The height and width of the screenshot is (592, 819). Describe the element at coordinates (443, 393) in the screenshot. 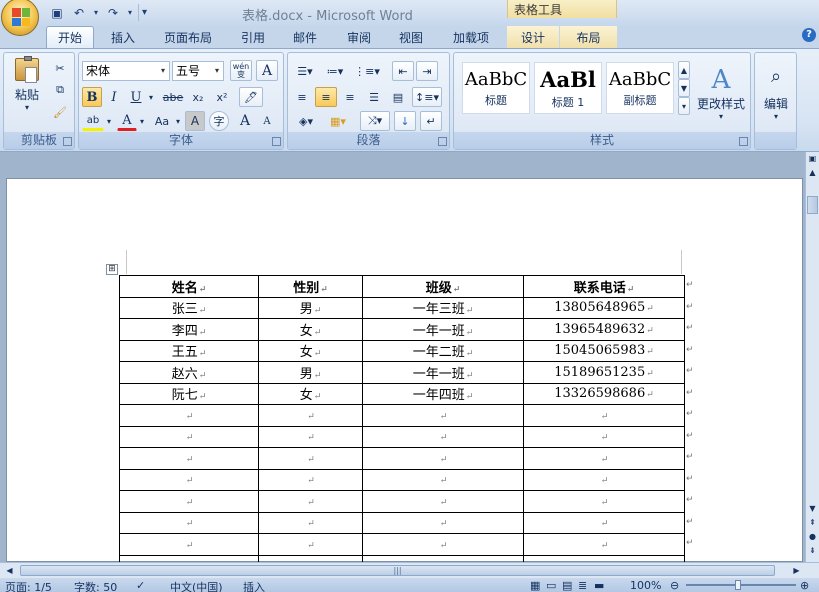

I see `cell-class: 一年四班↵` at that location.